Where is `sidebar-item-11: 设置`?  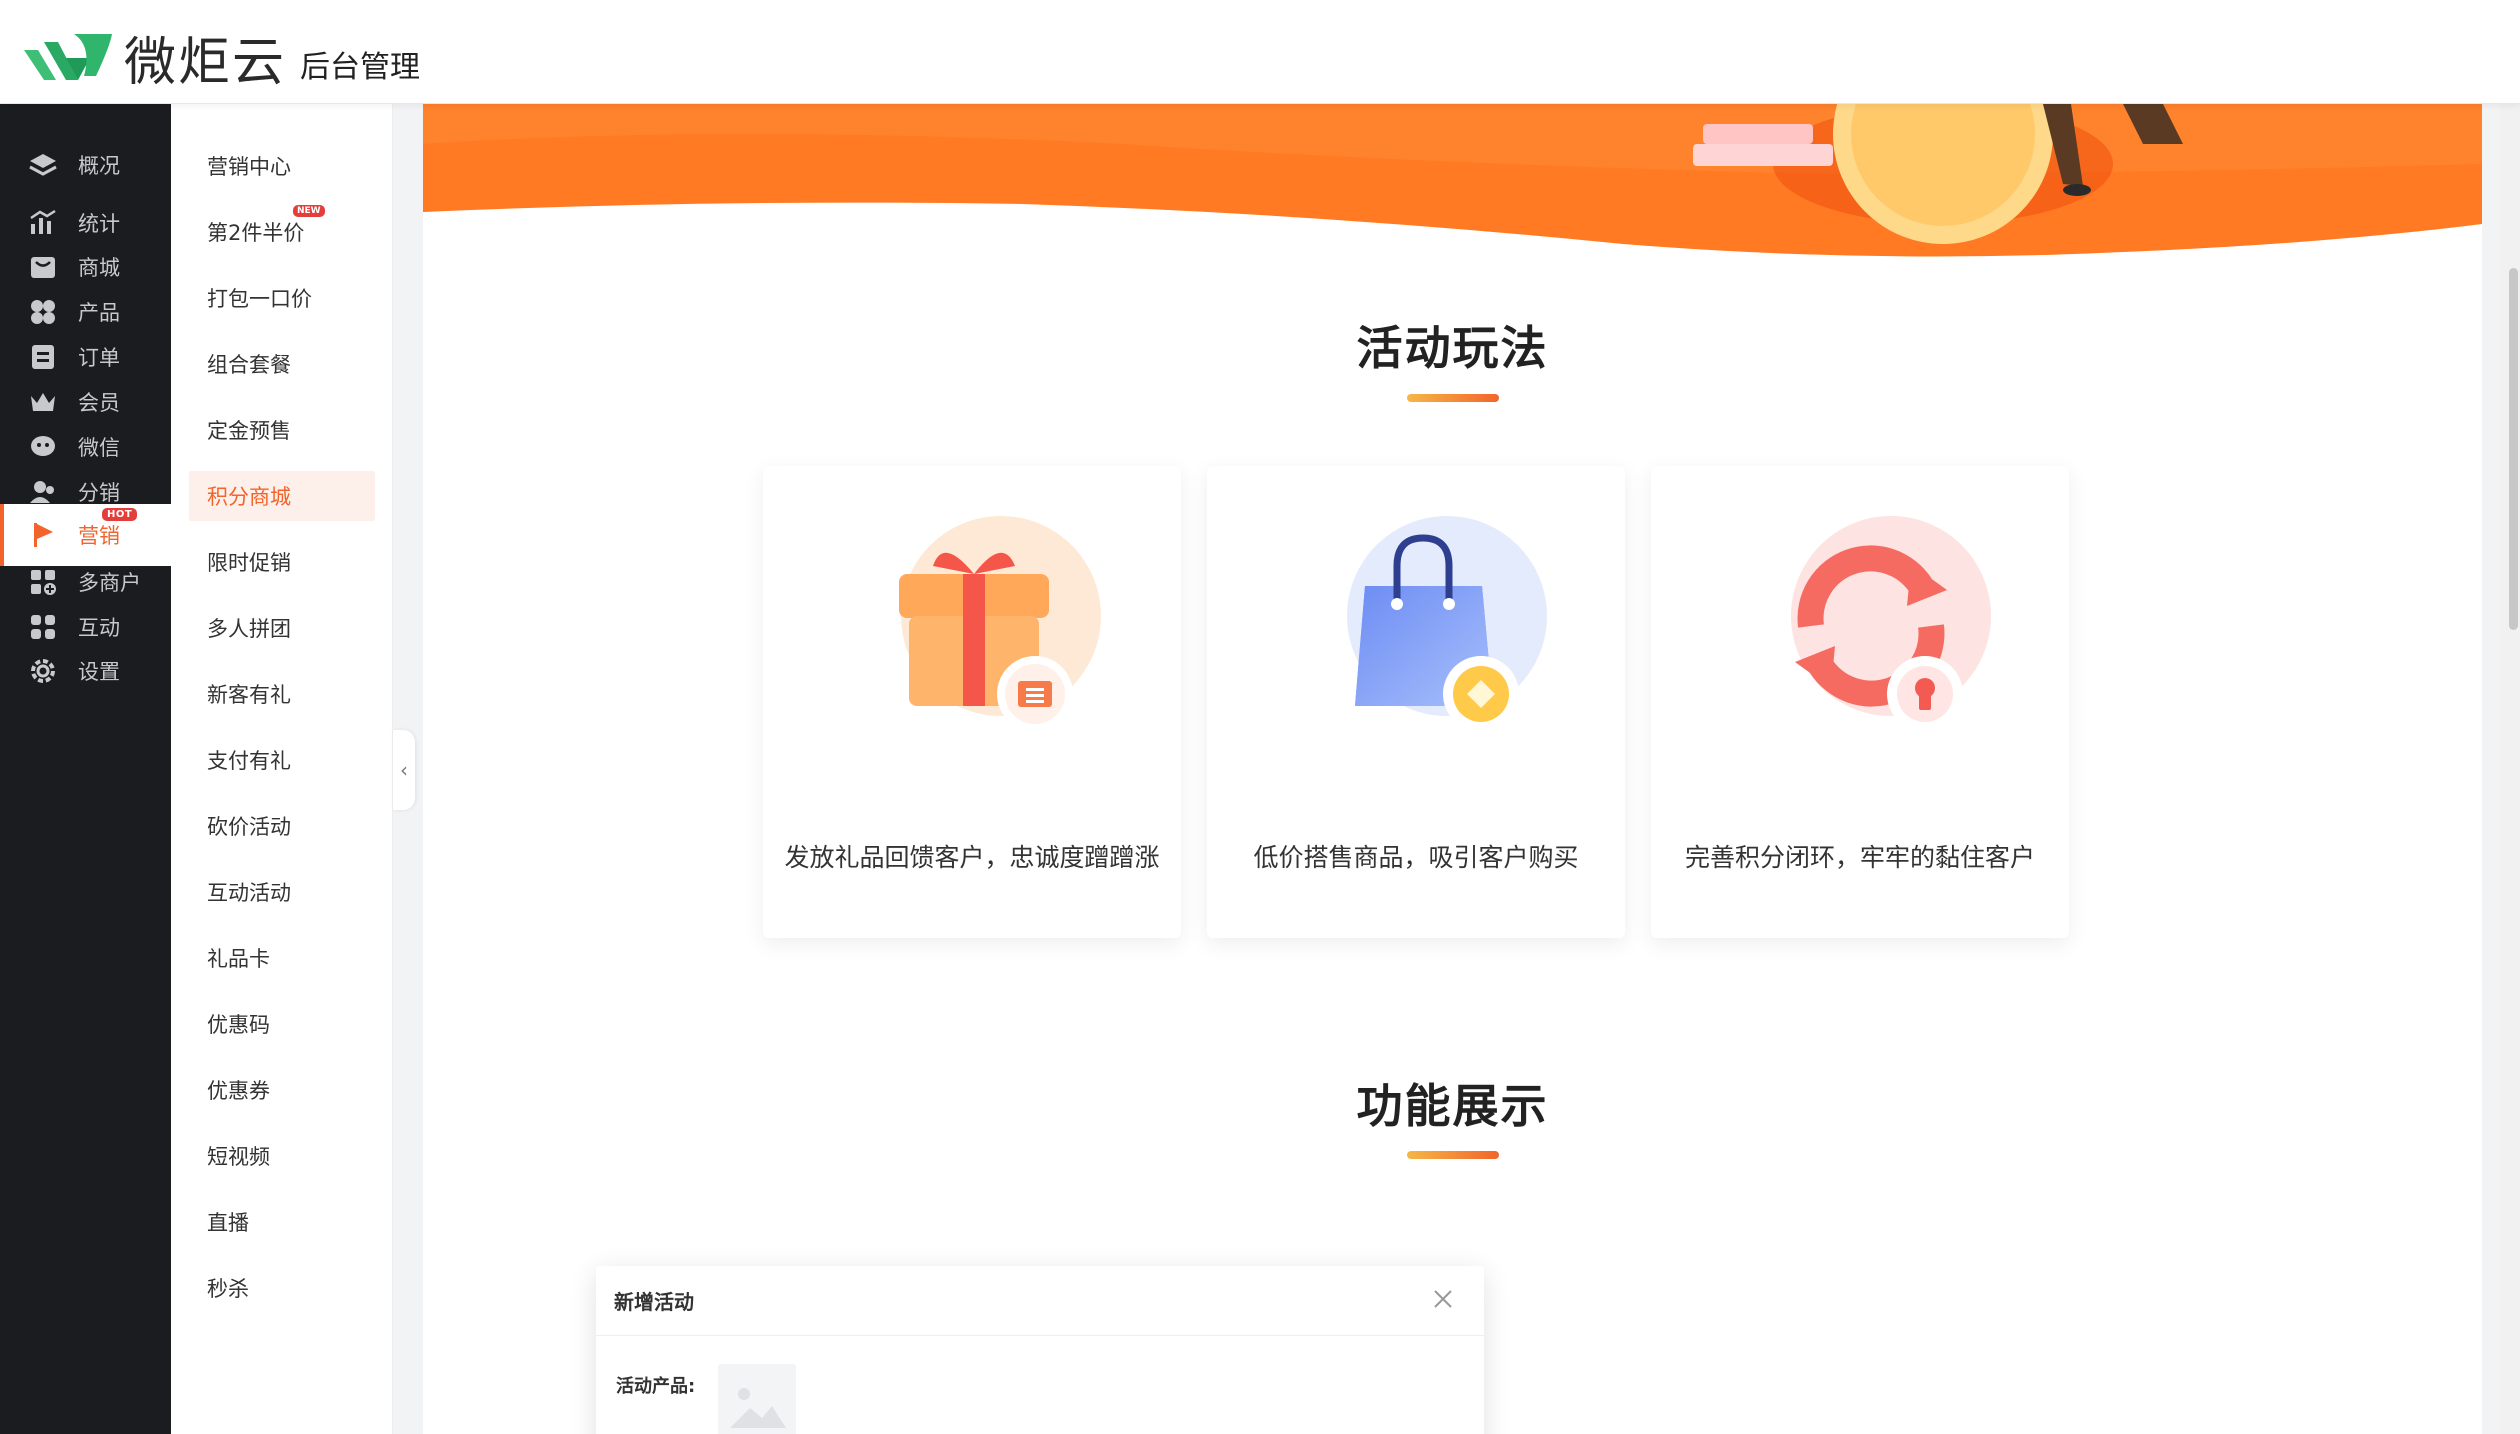 sidebar-item-11: 设置 is located at coordinates (85, 671).